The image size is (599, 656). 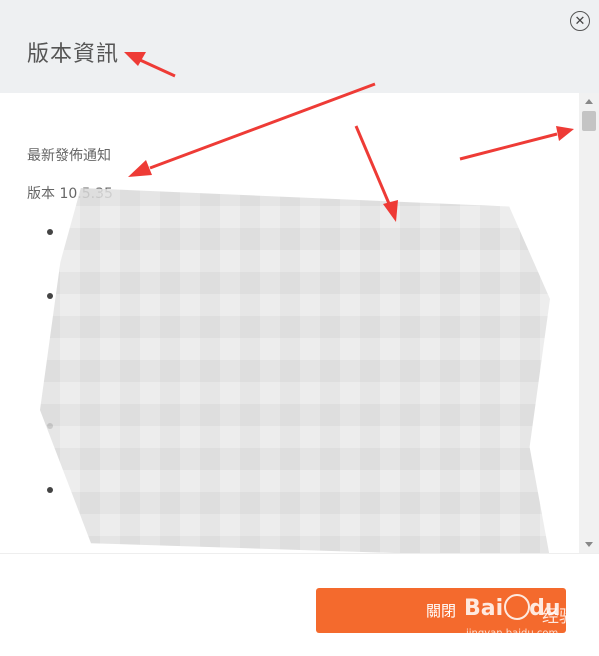 I want to click on release-notes-heading: 最新發佈通知, so click(x=69, y=156).